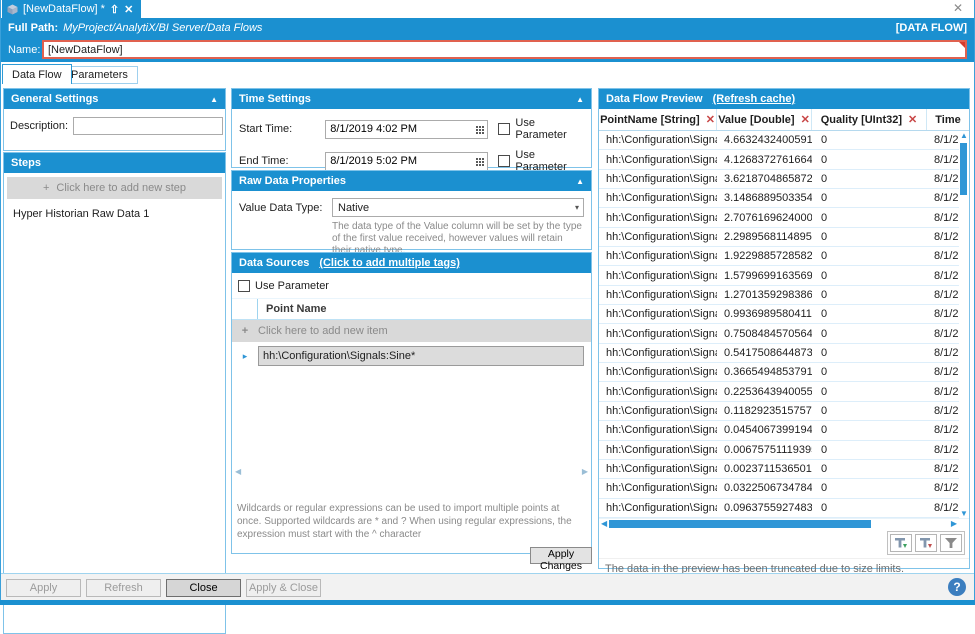 The width and height of the screenshot is (975, 634). I want to click on point-name-input: hh:\Configuration\Signals:Sine*, so click(421, 356).